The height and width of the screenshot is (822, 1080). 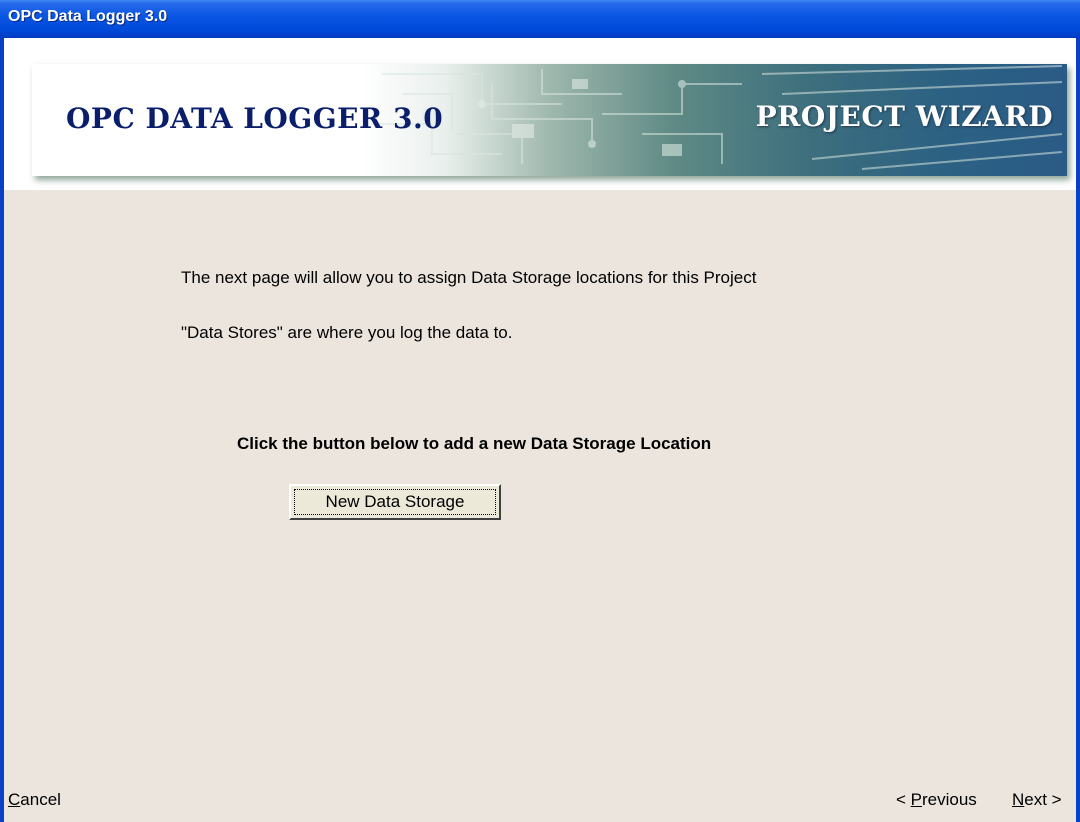 I want to click on cancel-button: Cancel, so click(x=34, y=800).